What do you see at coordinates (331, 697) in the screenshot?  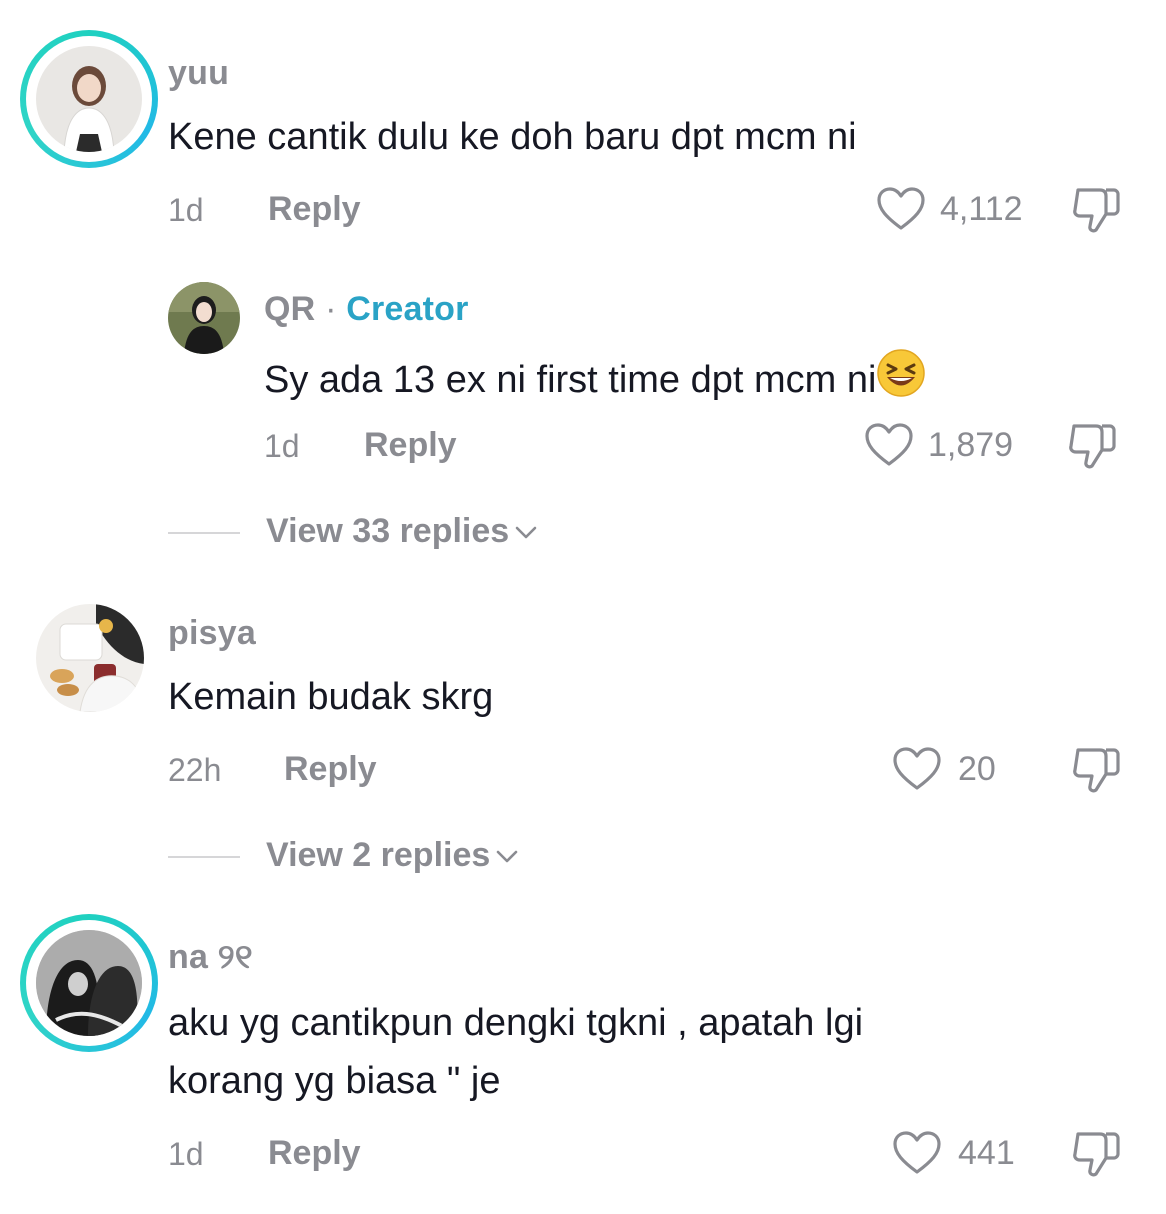 I see `comment-text: Kemain budak skrg` at bounding box center [331, 697].